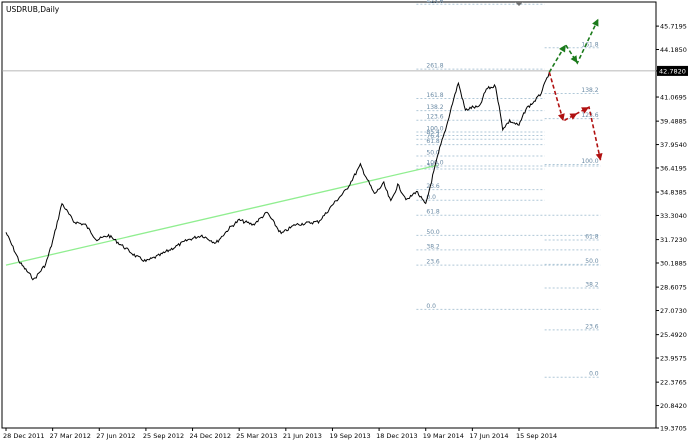 The width and height of the screenshot is (688, 446). Describe the element at coordinates (431, 306) in the screenshot. I see `fib_lower-level-label: 0.0` at that location.